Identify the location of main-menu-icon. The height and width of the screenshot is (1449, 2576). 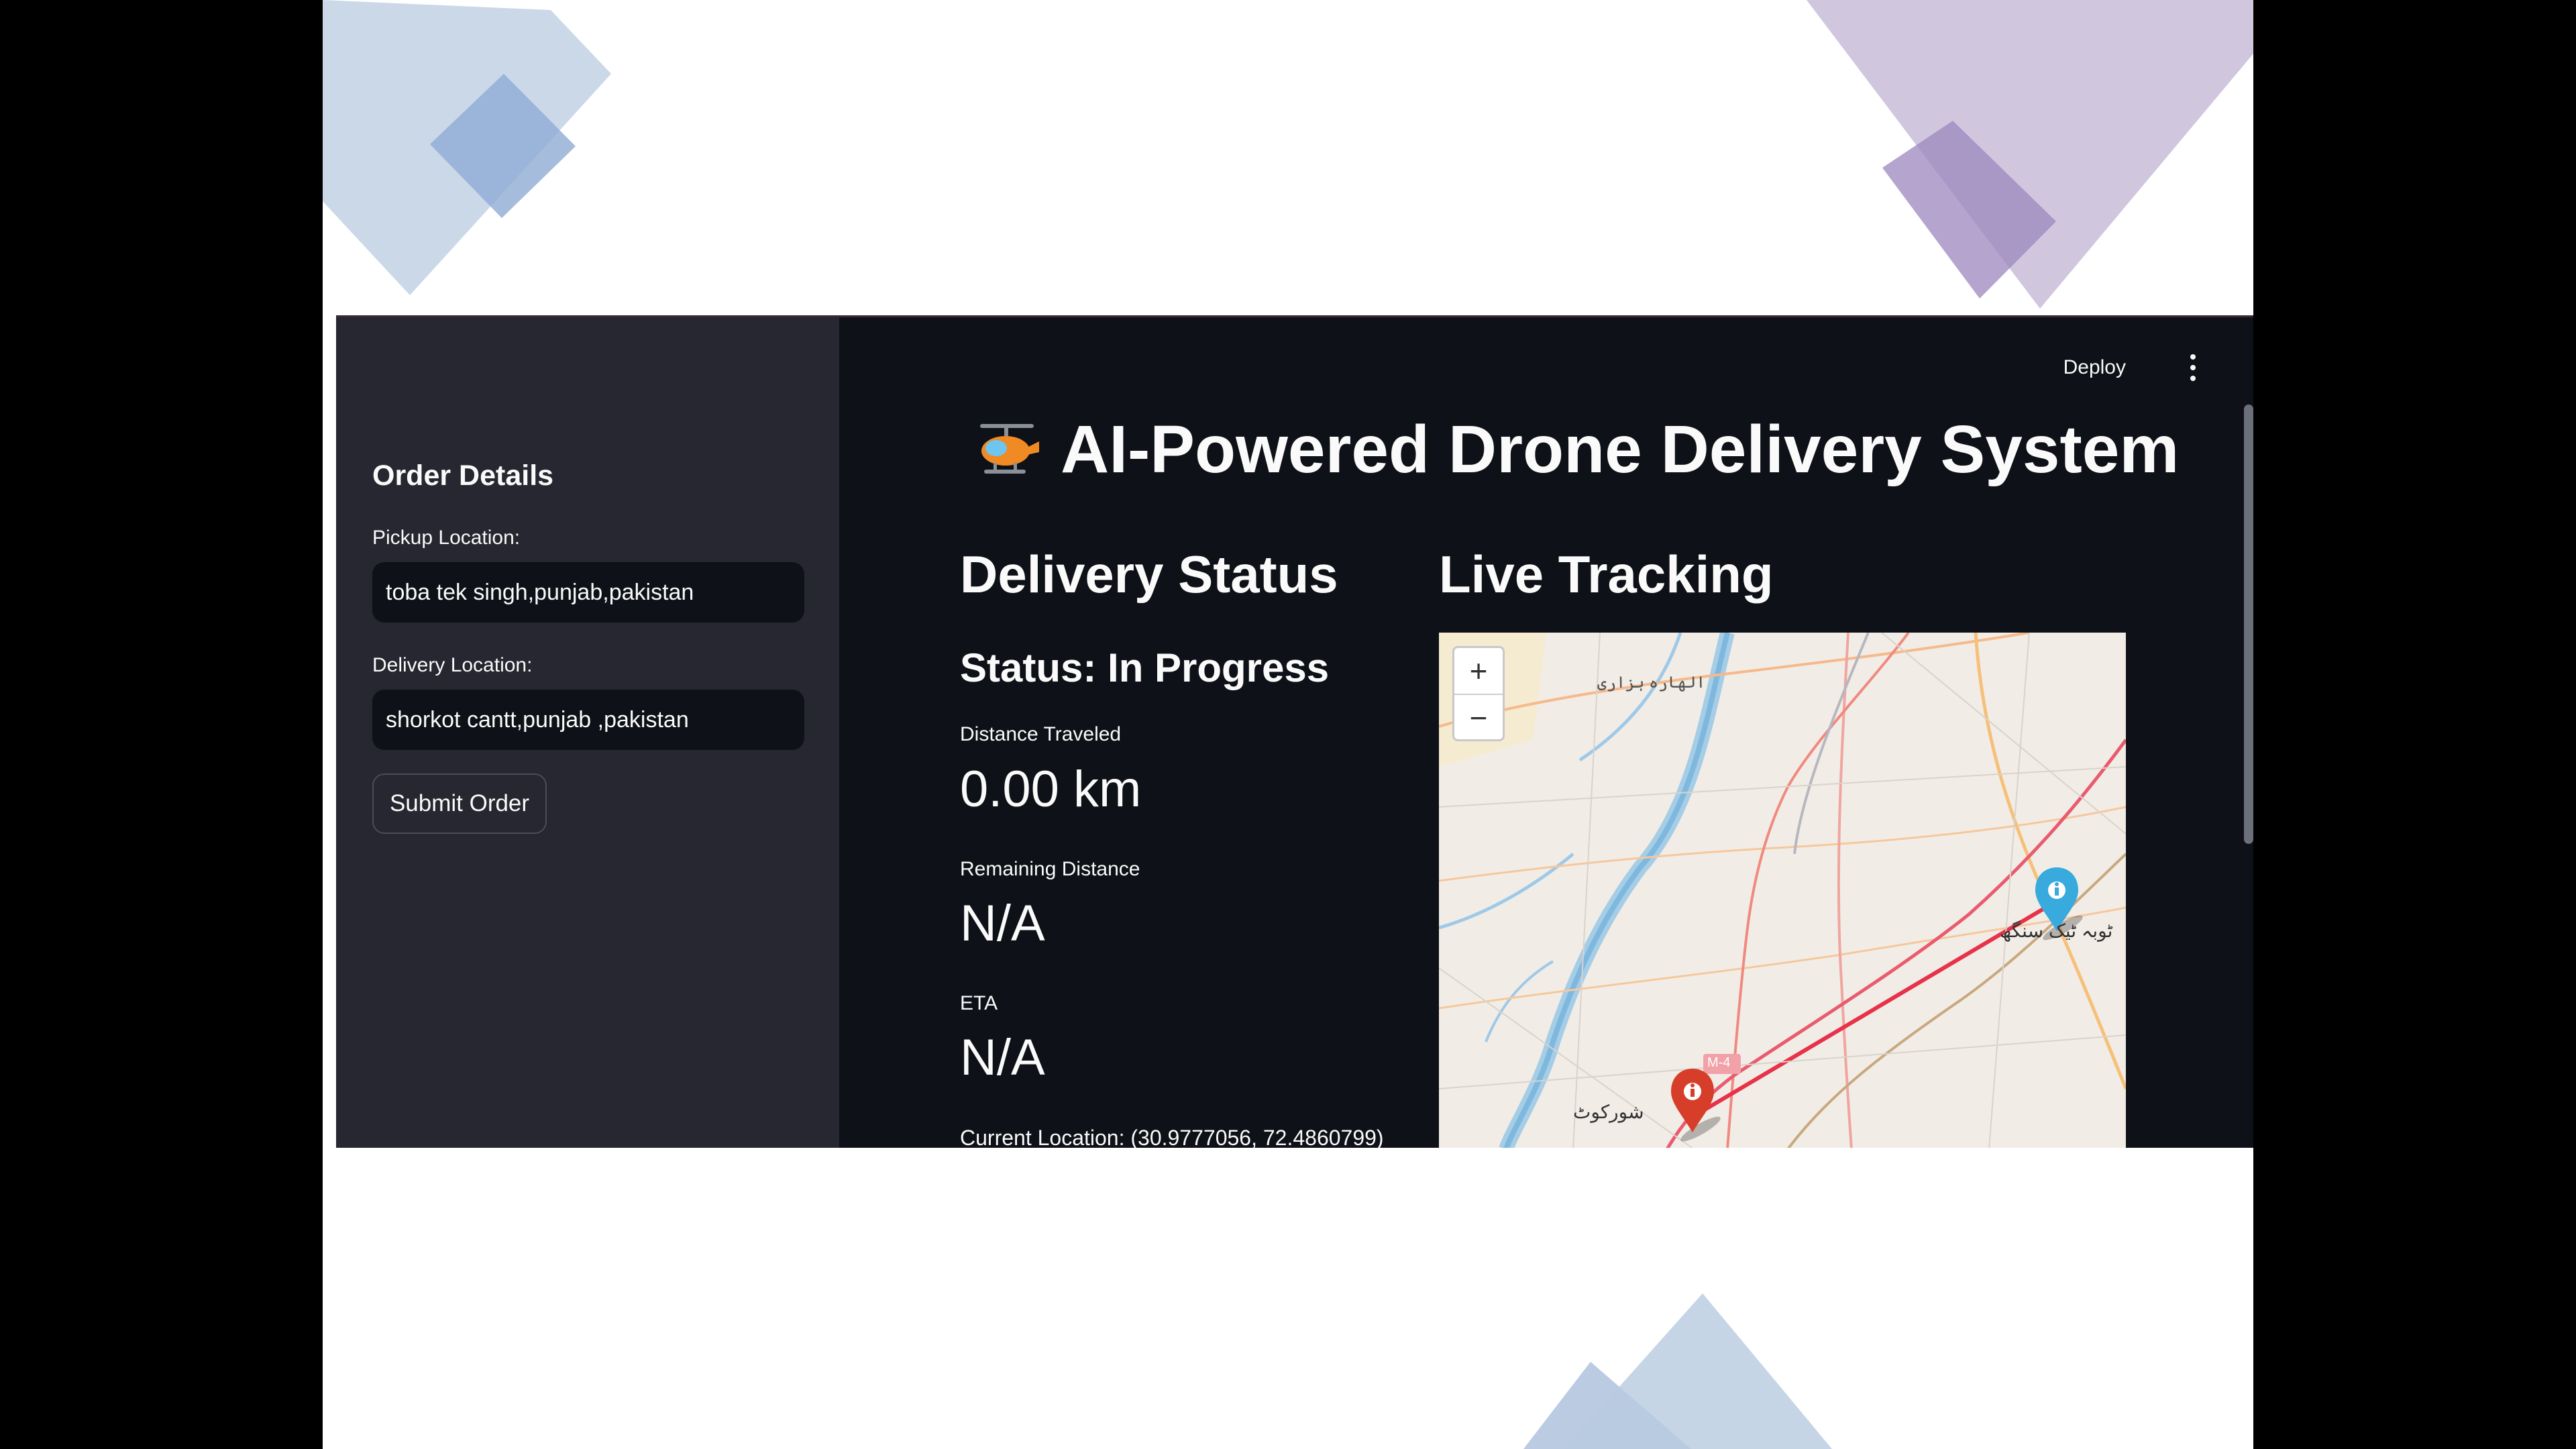
(2193, 367).